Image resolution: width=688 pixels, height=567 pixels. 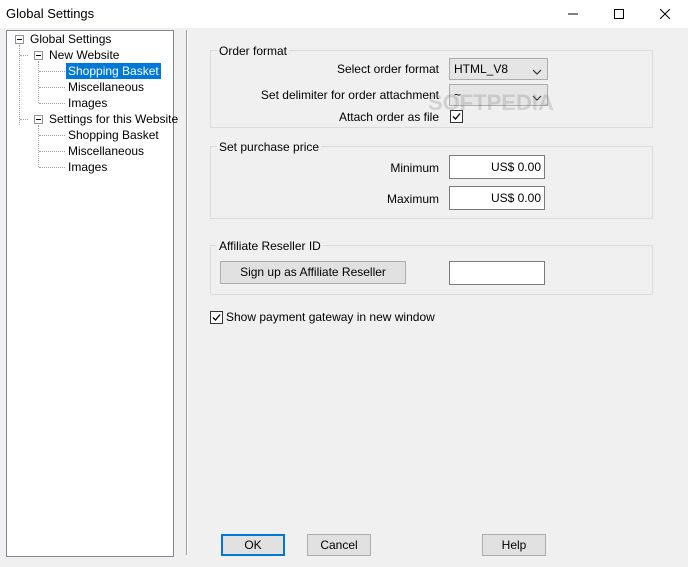 I want to click on maximum-price-value: US$ 0.00, so click(x=515, y=198).